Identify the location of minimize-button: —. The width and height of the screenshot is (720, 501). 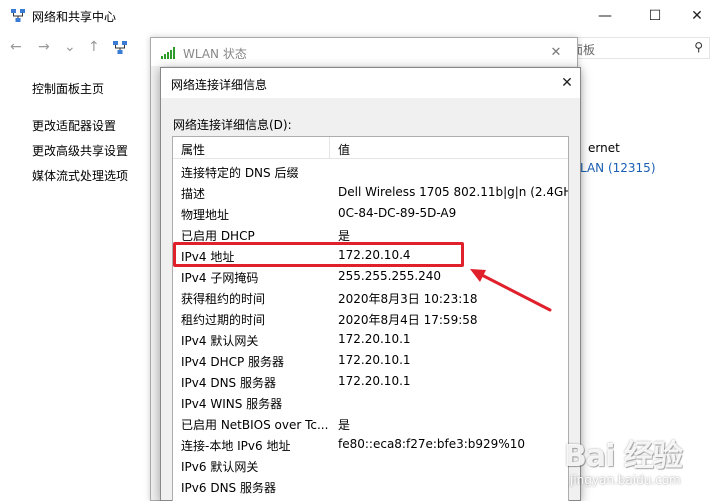
(605, 15).